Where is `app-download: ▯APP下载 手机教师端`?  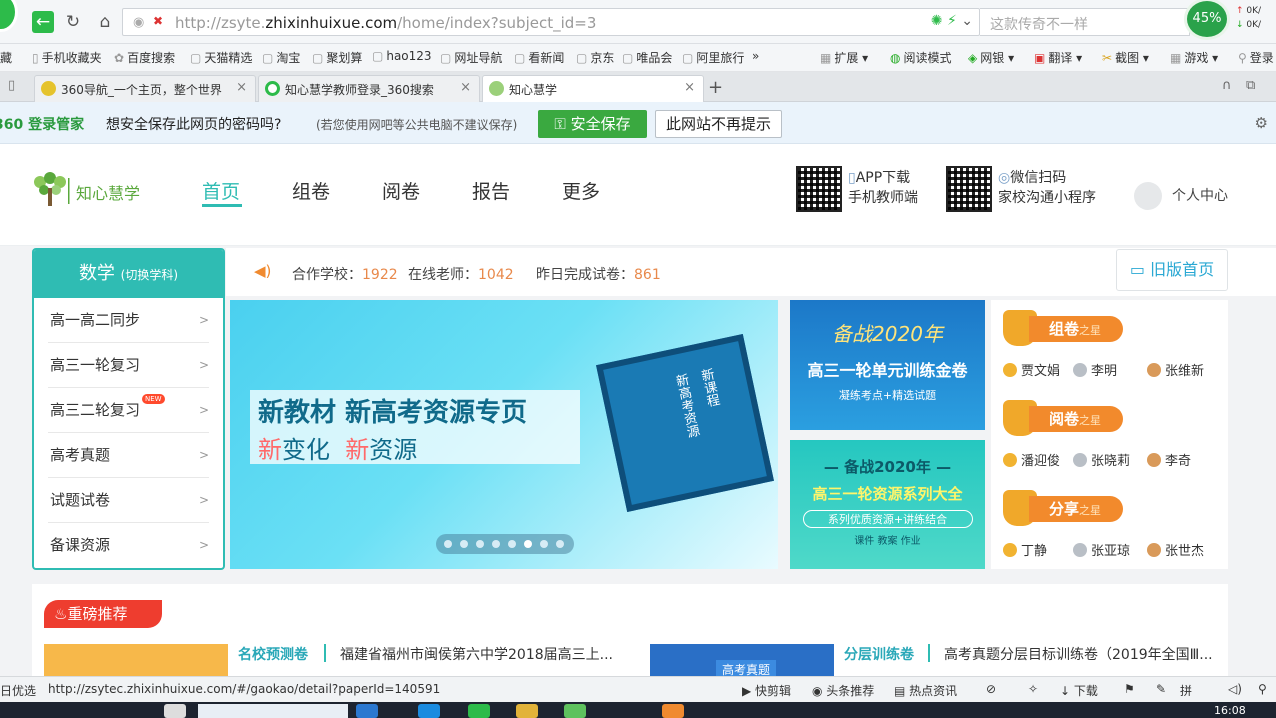 app-download: ▯APP下载 手机教师端 is located at coordinates (883, 188).